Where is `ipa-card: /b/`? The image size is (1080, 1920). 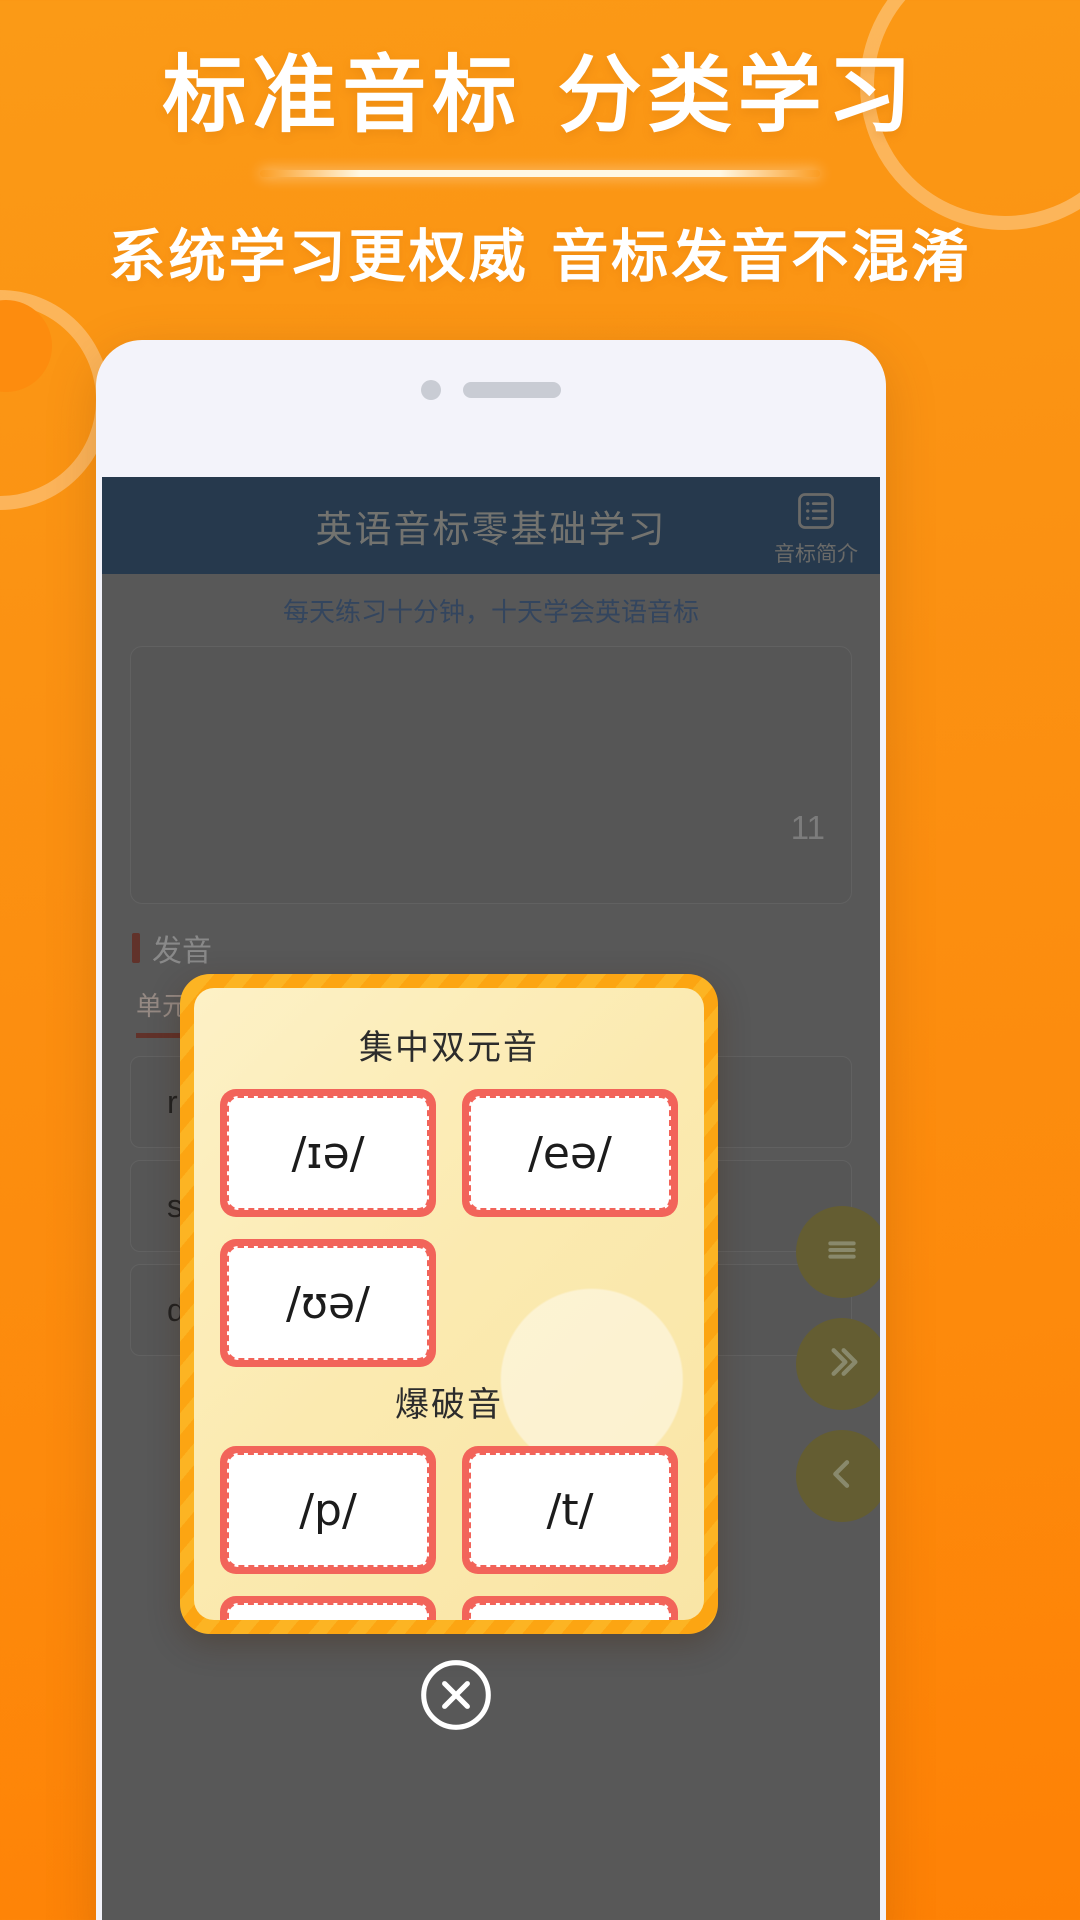
ipa-card: /b/ is located at coordinates (570, 1608).